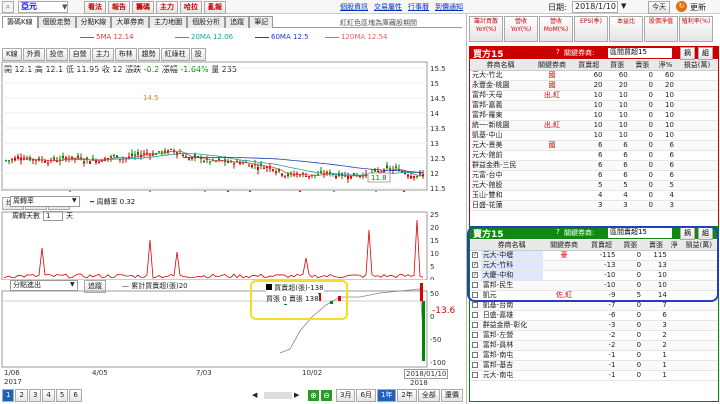  Describe the element at coordinates (48, 395) in the screenshot. I see `page-button-3: 4` at that location.